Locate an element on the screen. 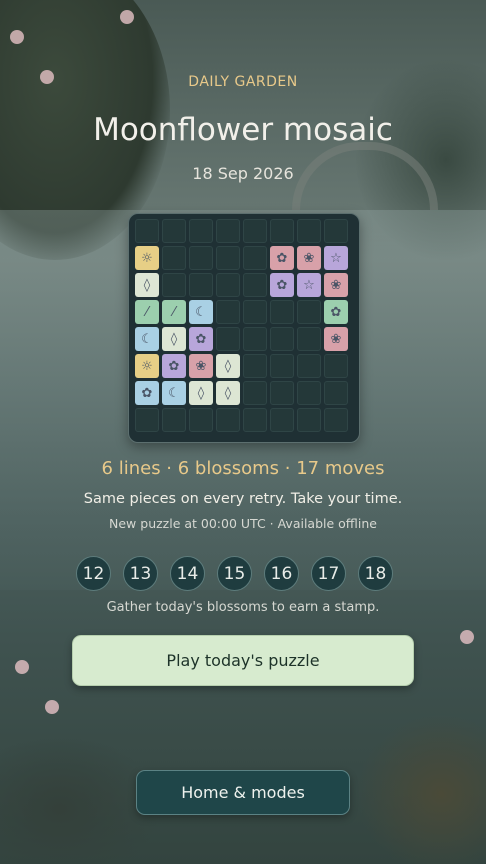 The image size is (486, 864). day-badge: 18 is located at coordinates (375, 573).